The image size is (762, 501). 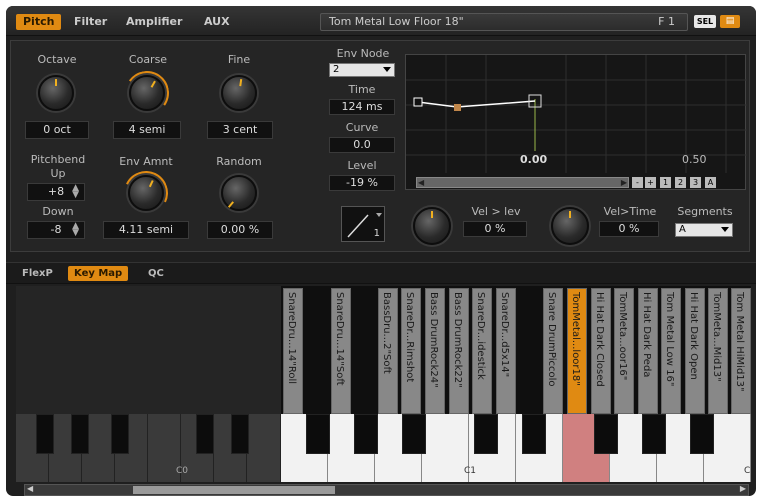 I want to click on zoom-in-button: +, so click(x=650, y=182).